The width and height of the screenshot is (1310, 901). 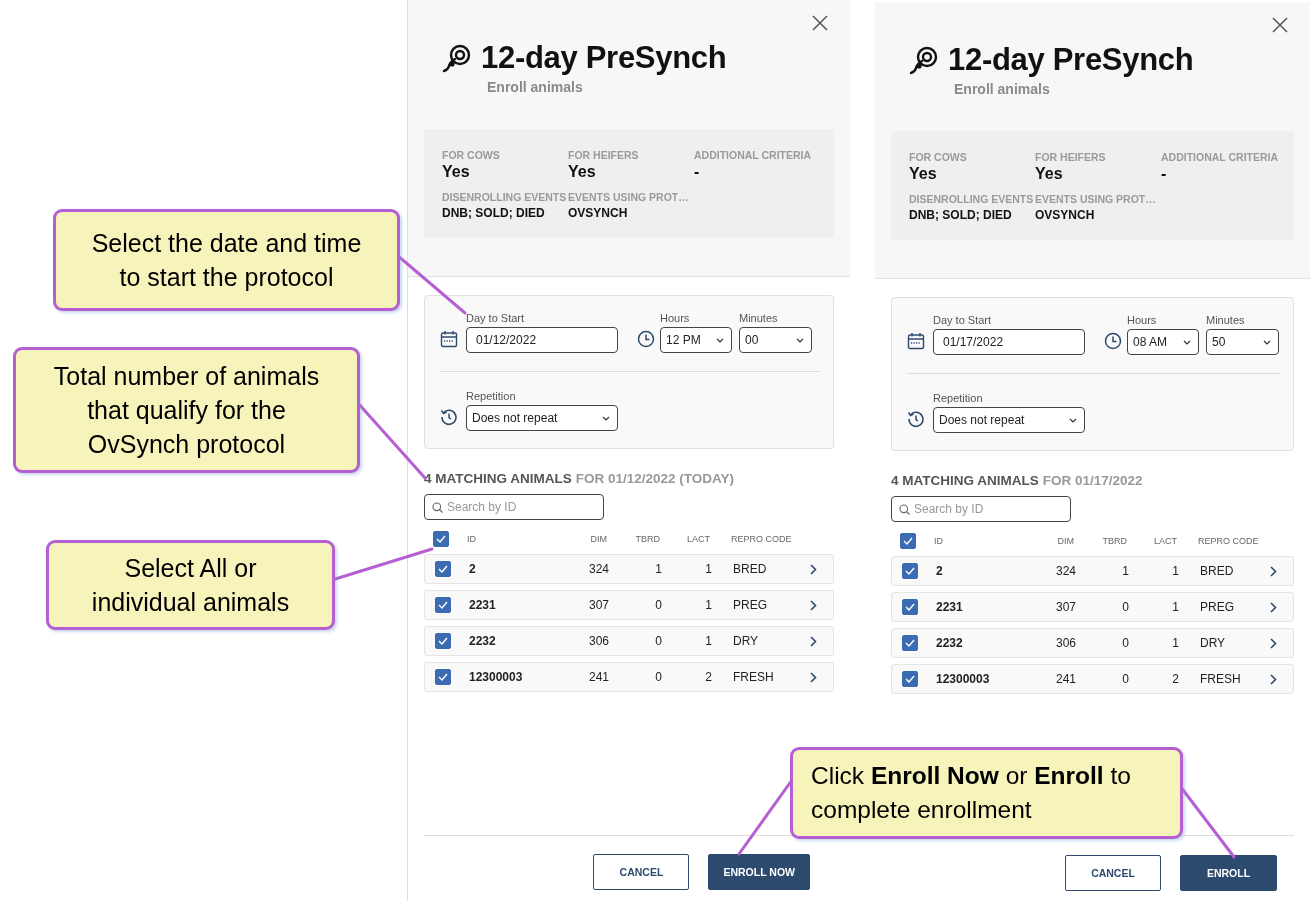 I want to click on column-header: ID, so click(x=472, y=539).